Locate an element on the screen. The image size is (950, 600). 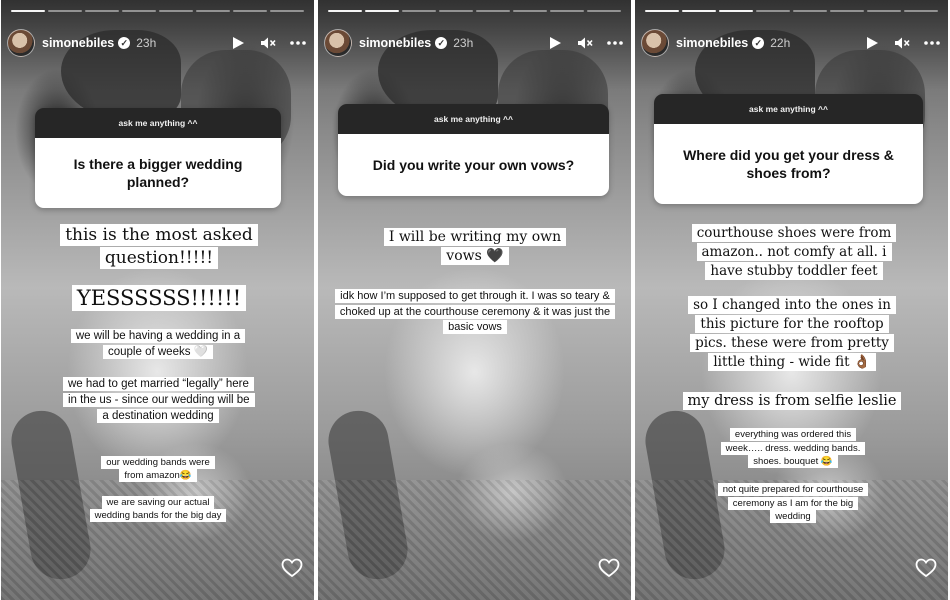
story-header: simonebiles ✓ 22h is located at coordinates (790, 43).